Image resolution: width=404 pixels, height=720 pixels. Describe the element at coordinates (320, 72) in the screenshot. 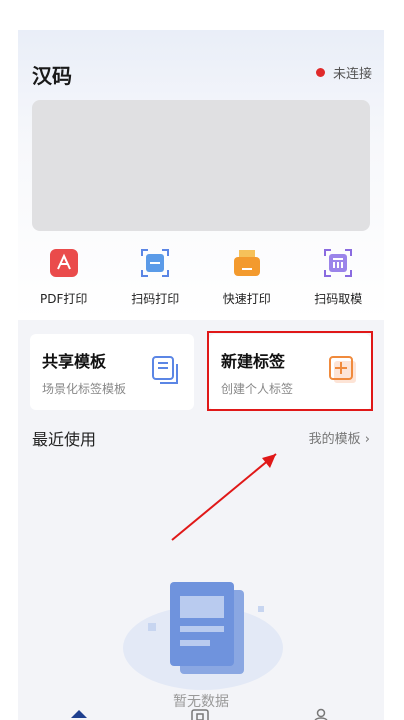

I see `status-dot-icon` at that location.